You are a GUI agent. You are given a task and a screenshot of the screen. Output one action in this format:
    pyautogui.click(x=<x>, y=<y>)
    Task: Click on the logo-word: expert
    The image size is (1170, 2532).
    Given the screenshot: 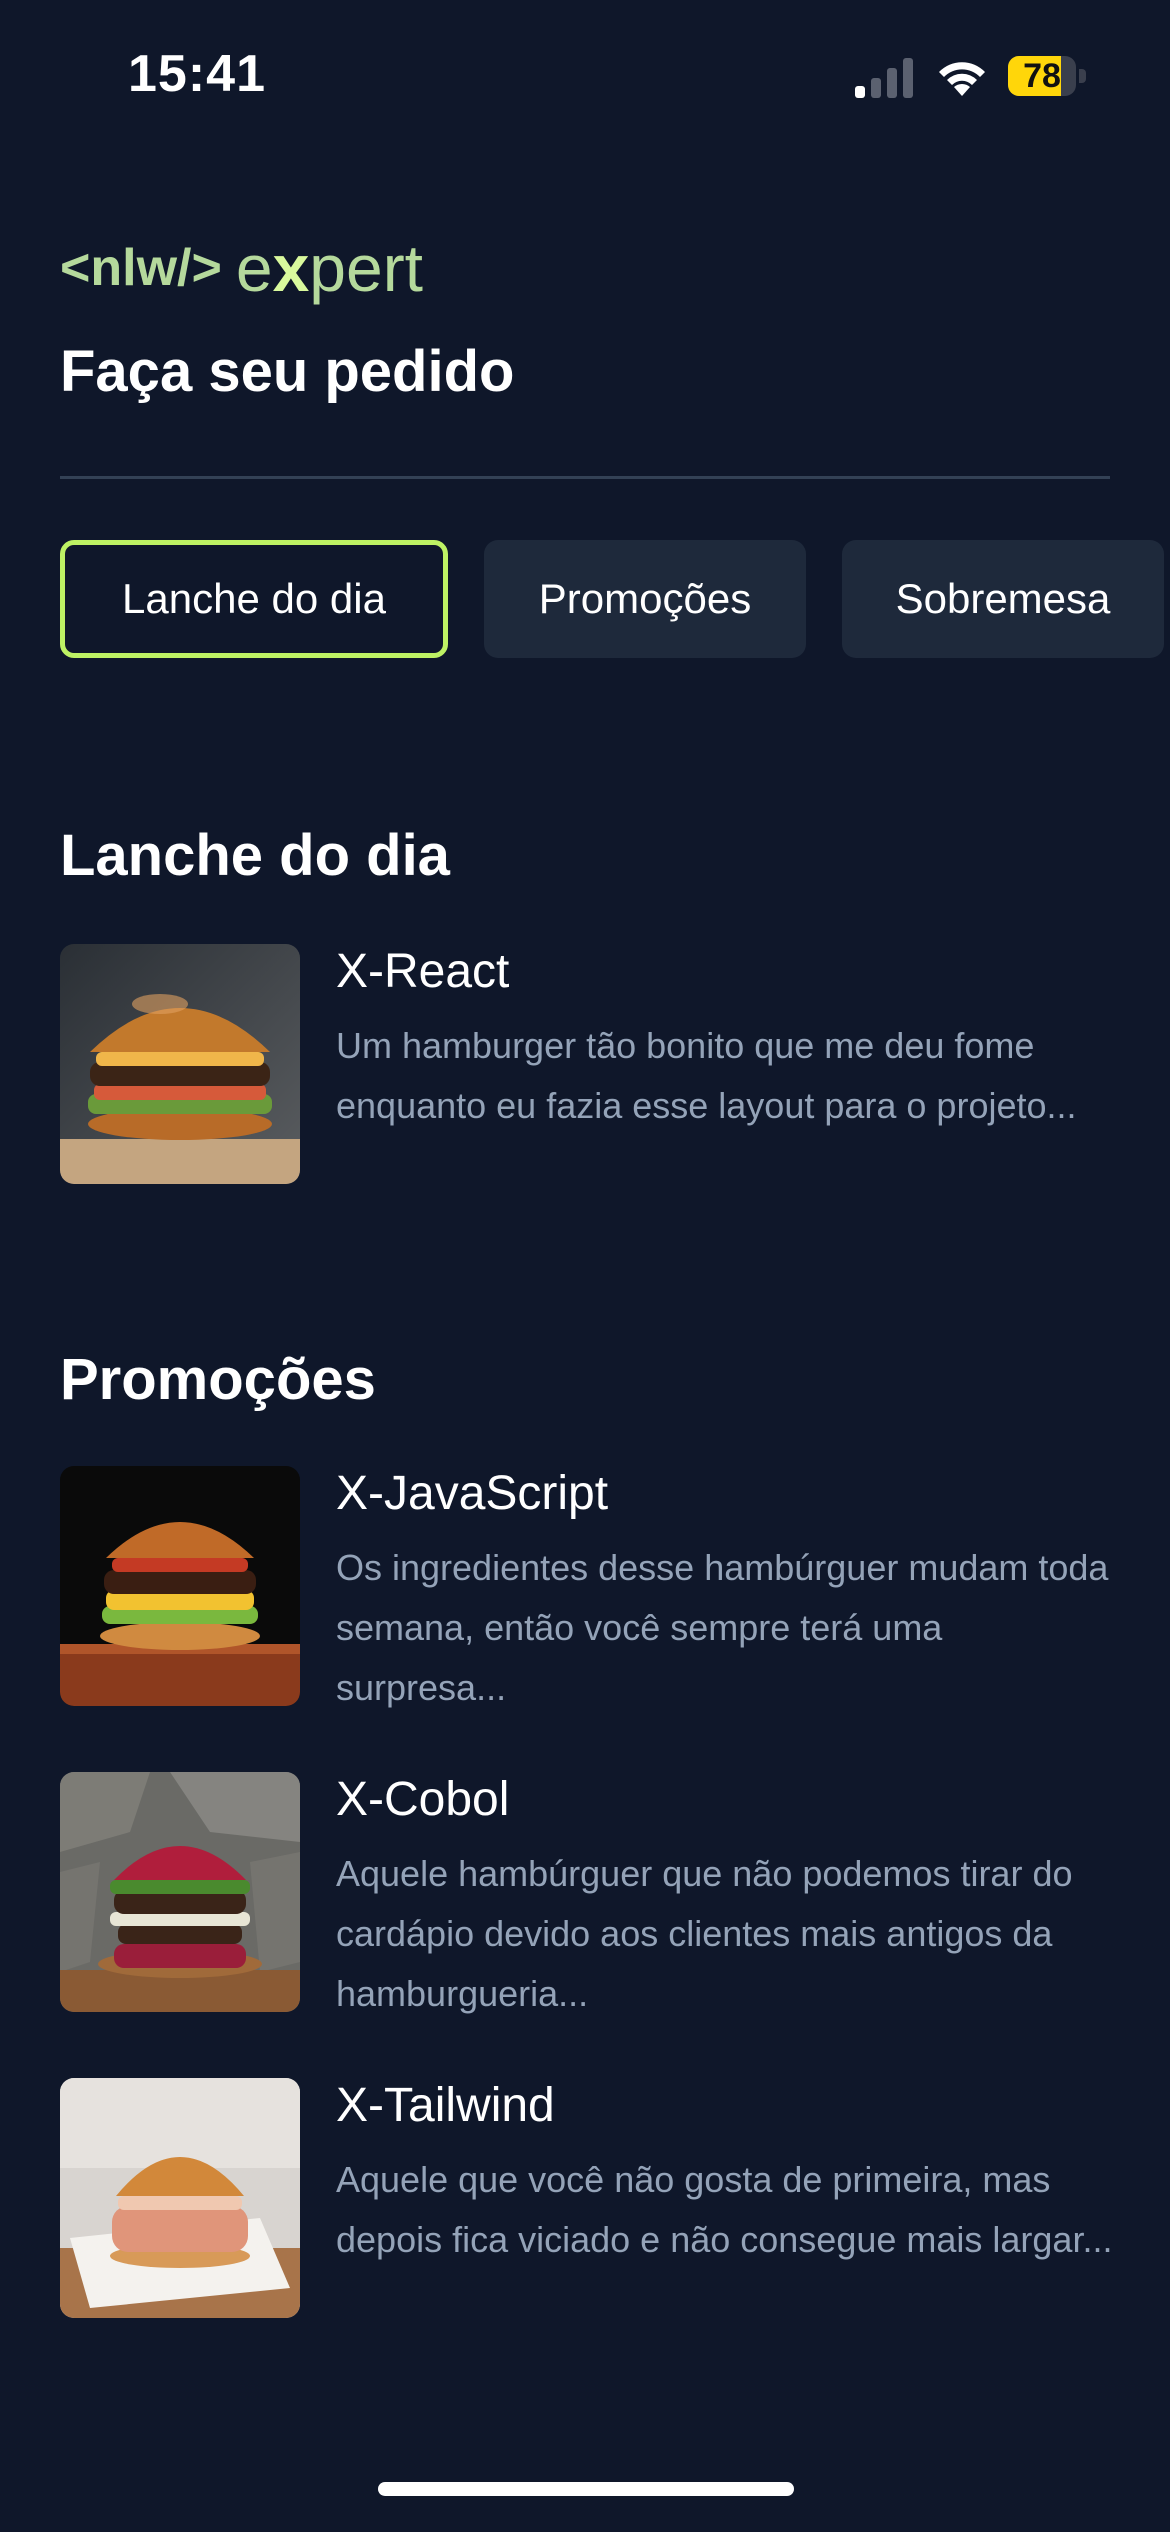 What is the action you would take?
    pyautogui.click(x=329, y=268)
    